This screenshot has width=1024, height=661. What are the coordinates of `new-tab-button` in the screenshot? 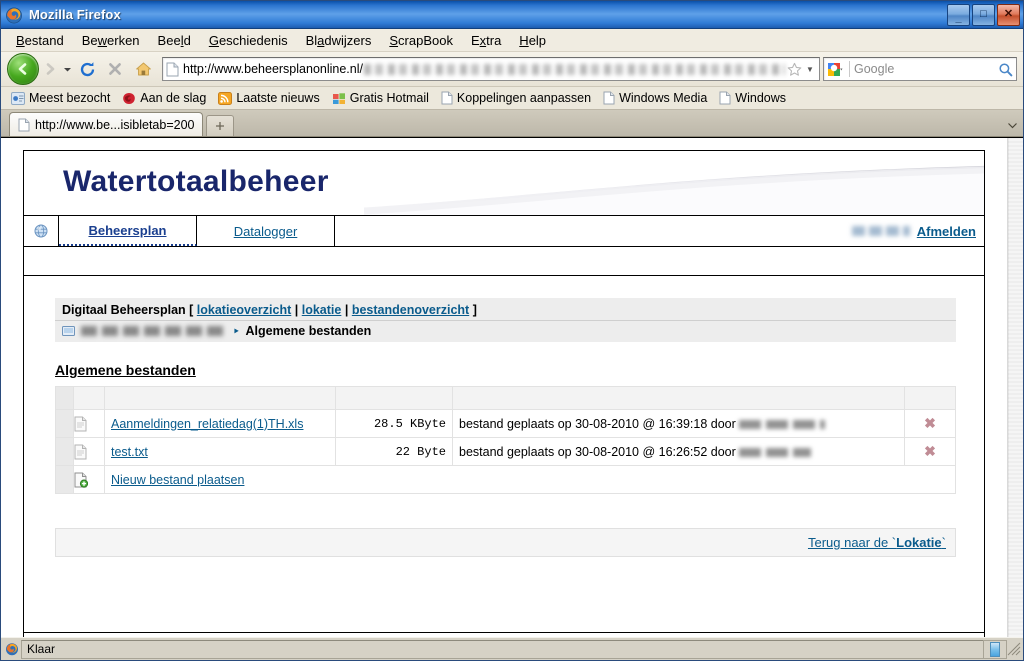 It's located at (220, 125).